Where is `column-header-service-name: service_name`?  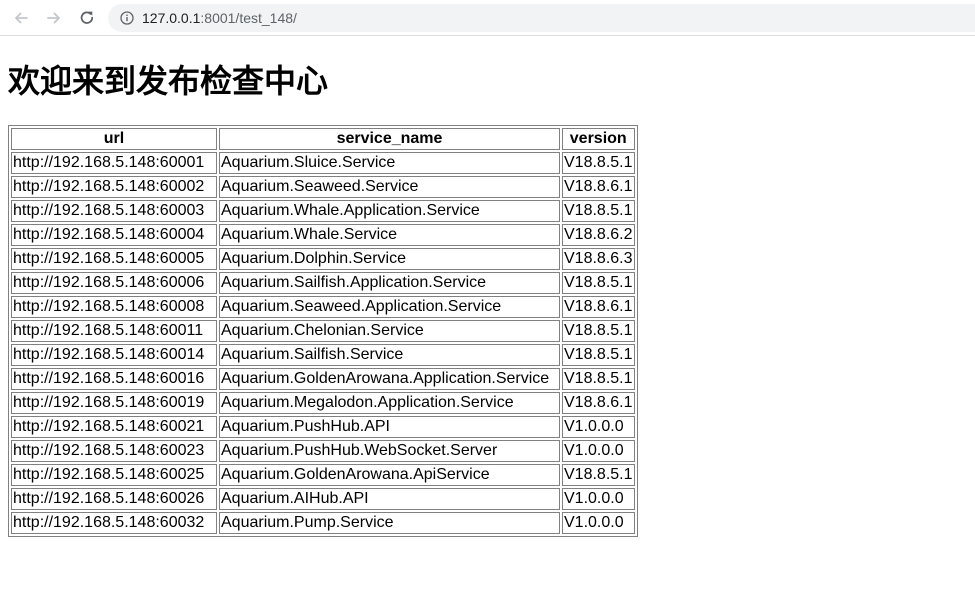 column-header-service-name: service_name is located at coordinates (389, 139).